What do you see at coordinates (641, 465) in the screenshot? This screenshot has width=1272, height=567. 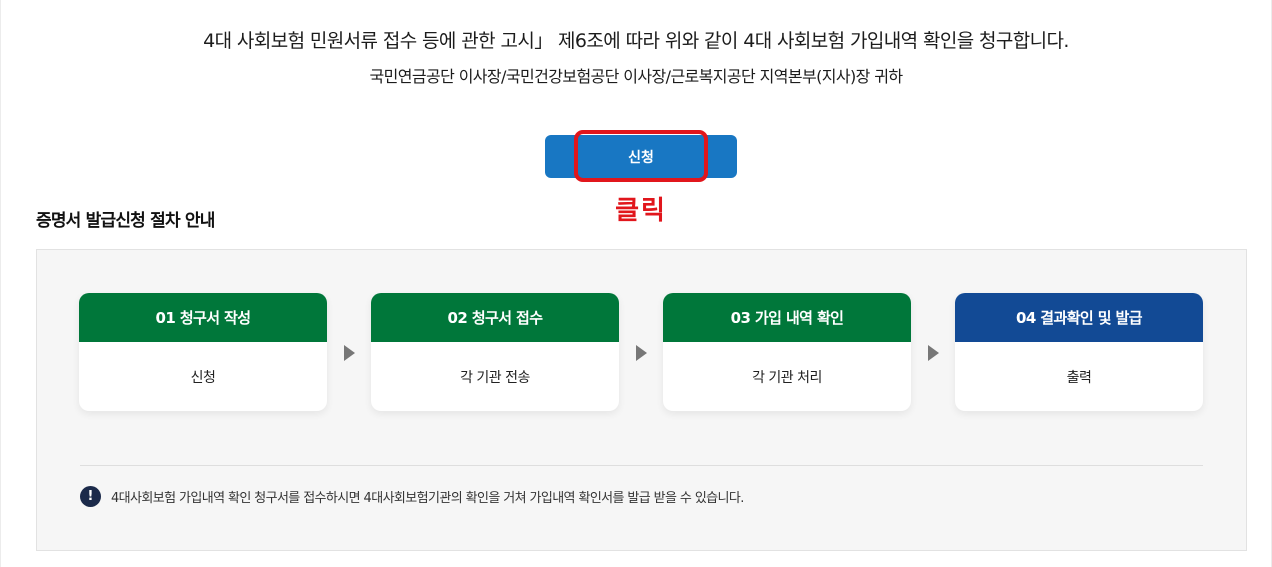 I see `divider` at bounding box center [641, 465].